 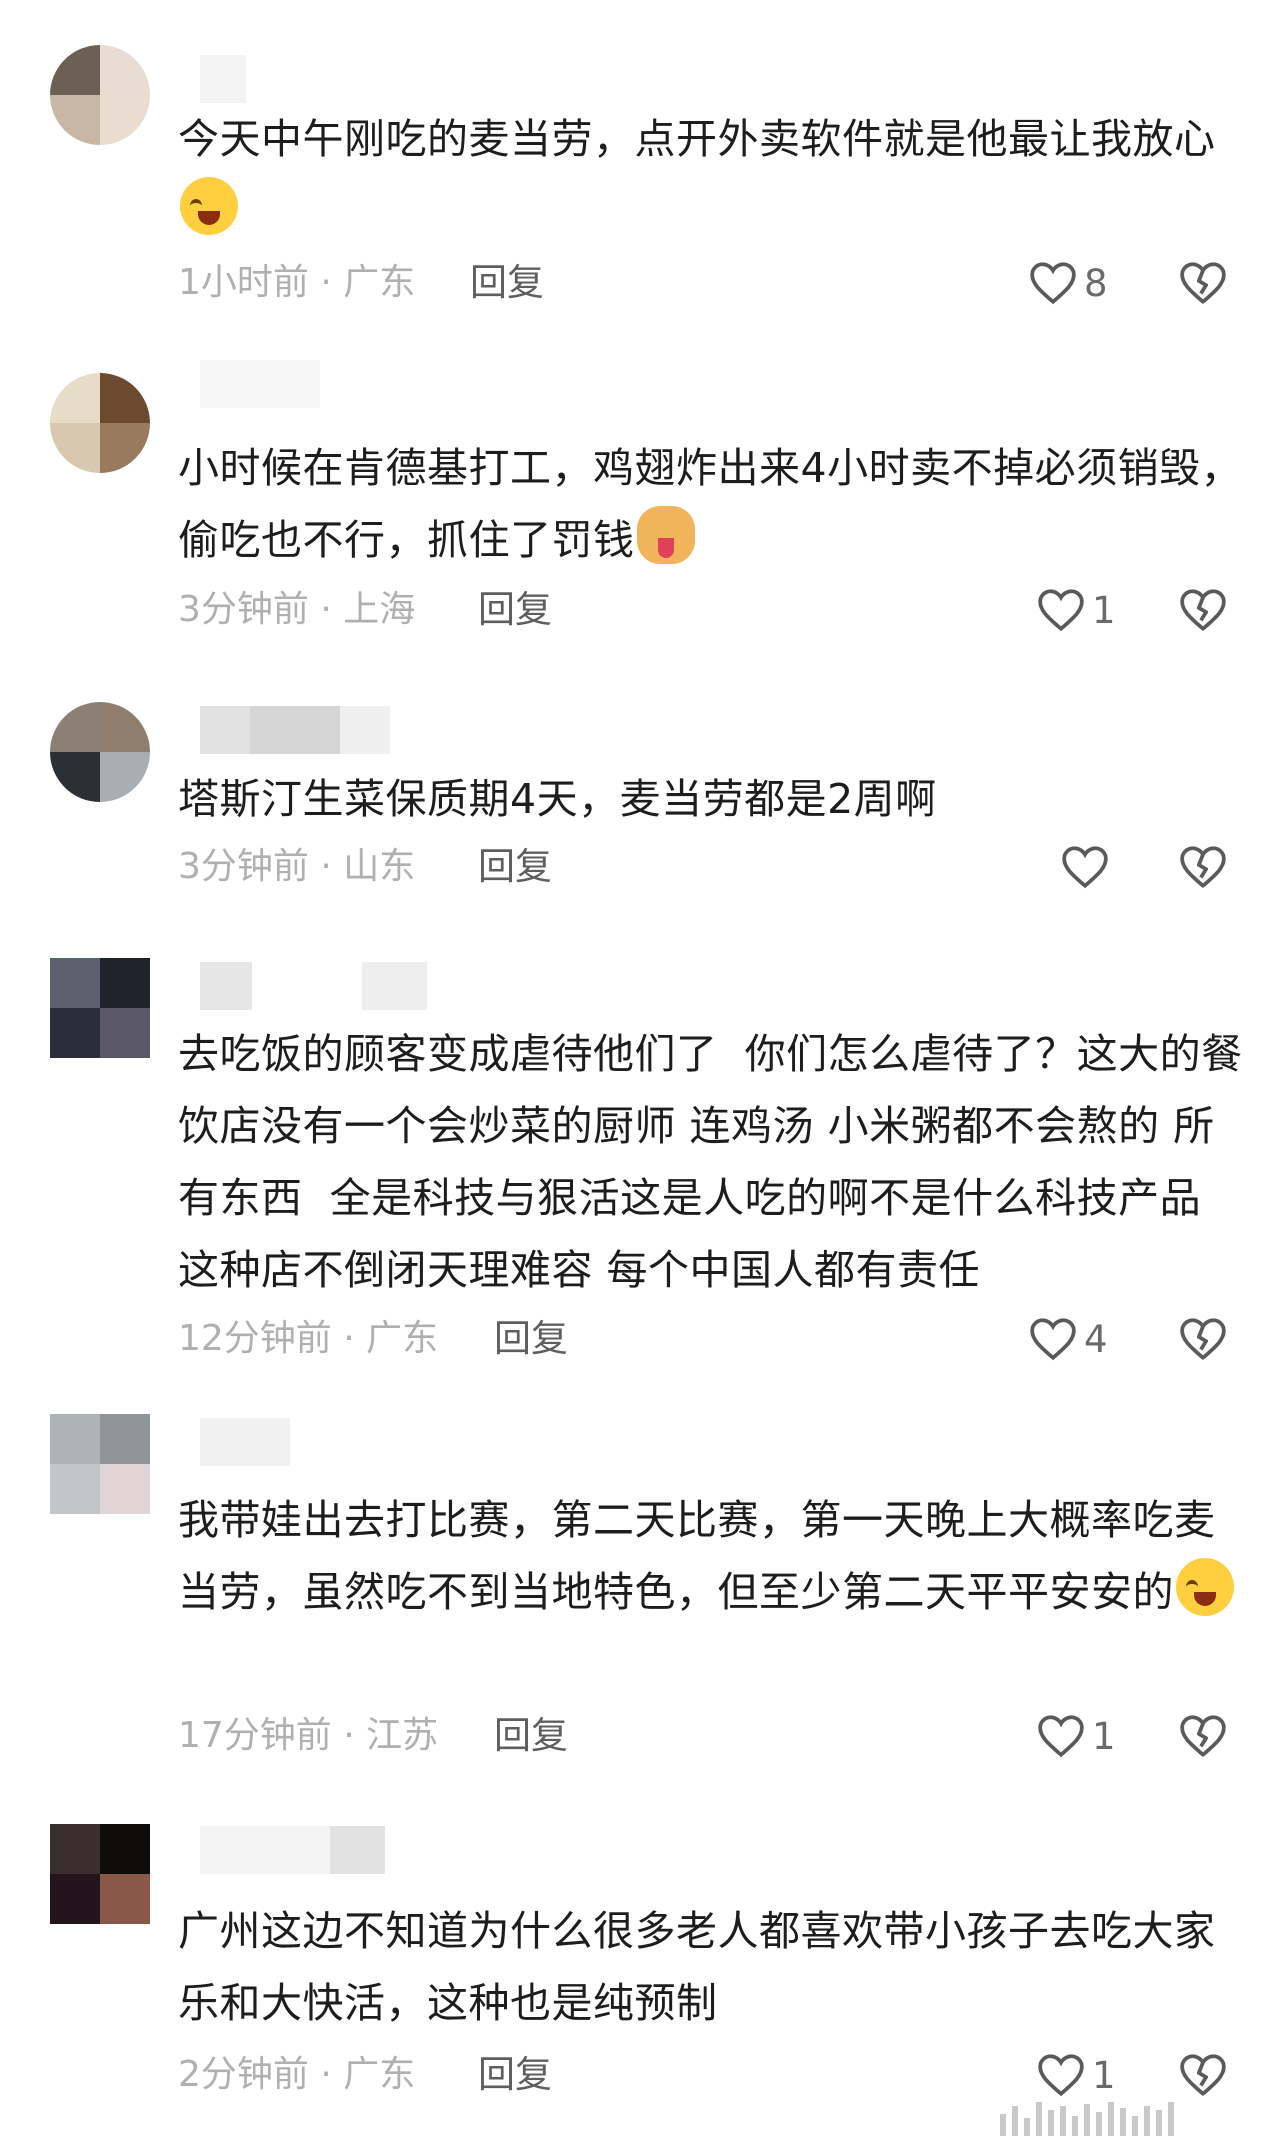 I want to click on comment-meta: 17分钟前 · 江苏, so click(x=308, y=1735).